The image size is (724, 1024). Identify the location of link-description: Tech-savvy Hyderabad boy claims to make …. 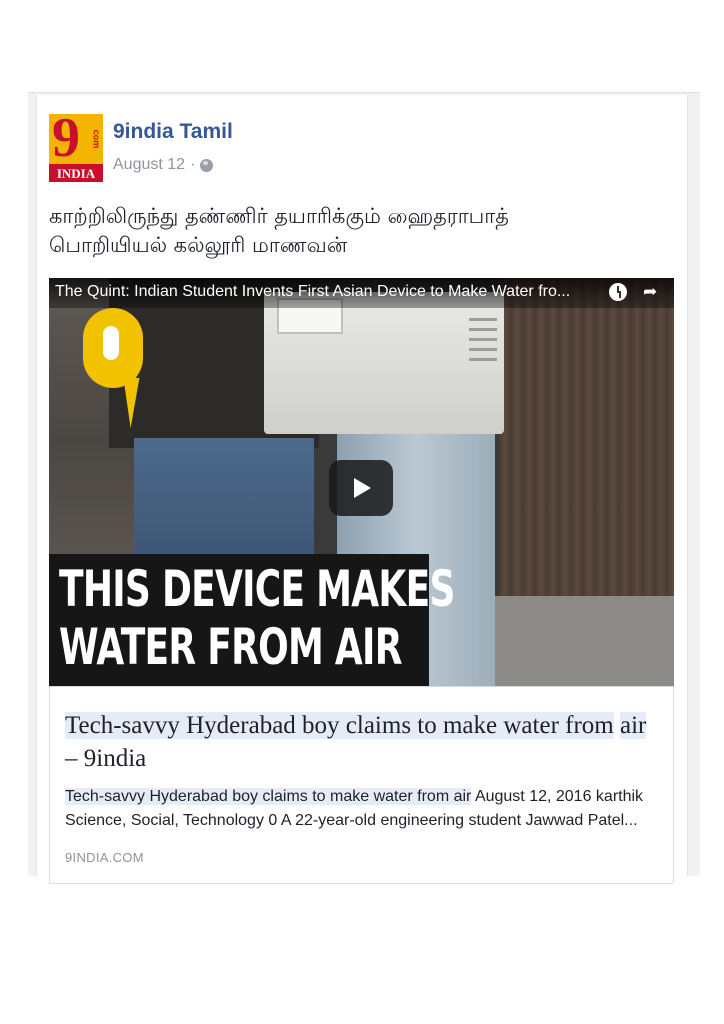
(365, 809).